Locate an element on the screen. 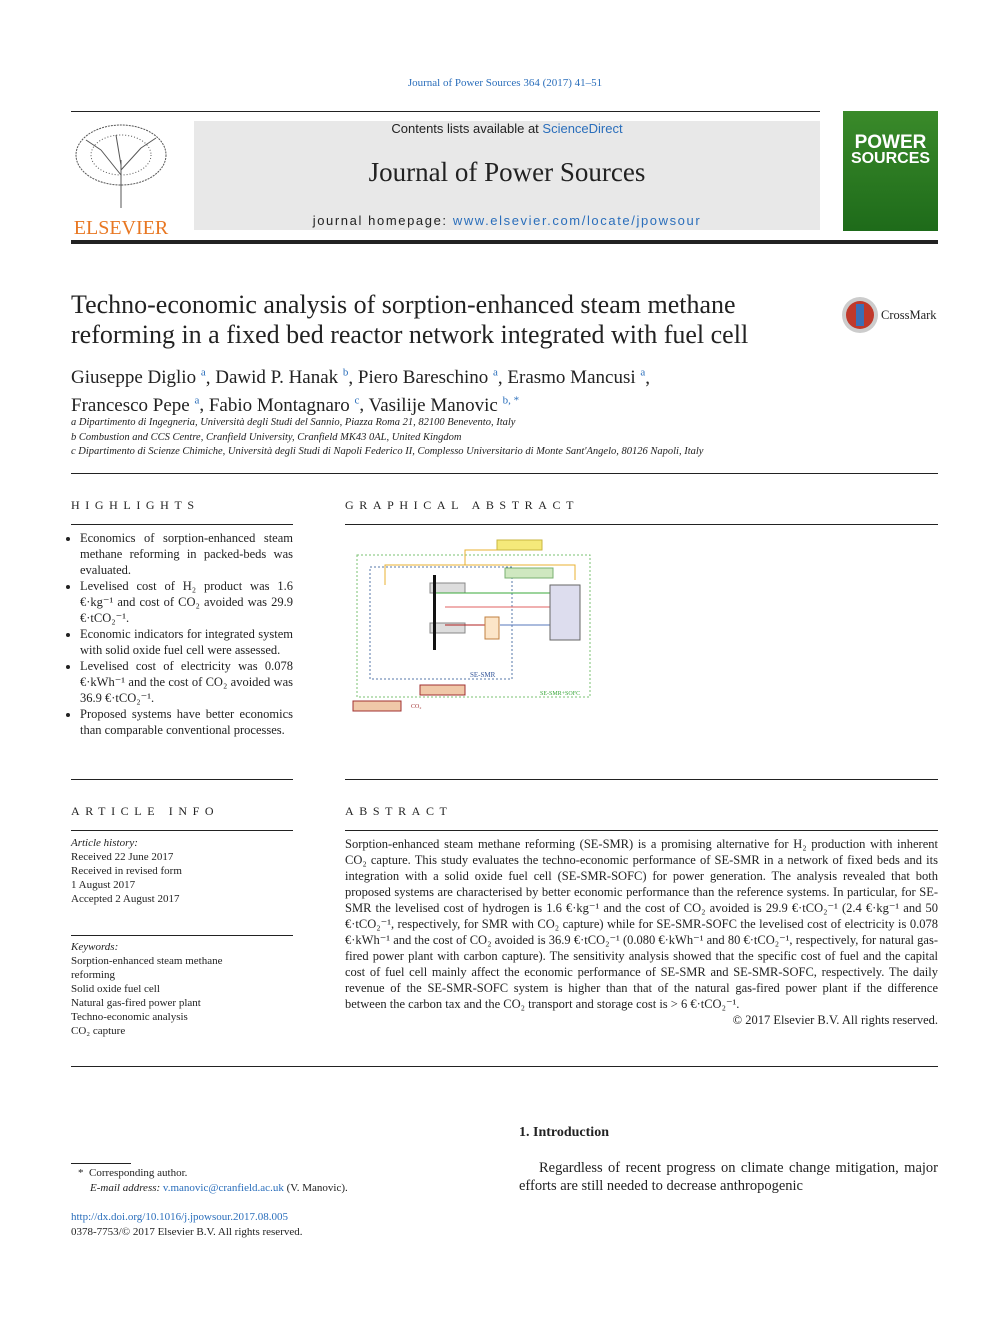 This screenshot has height=1323, width=992. keyword: CO₂ capture is located at coordinates (98, 1031).